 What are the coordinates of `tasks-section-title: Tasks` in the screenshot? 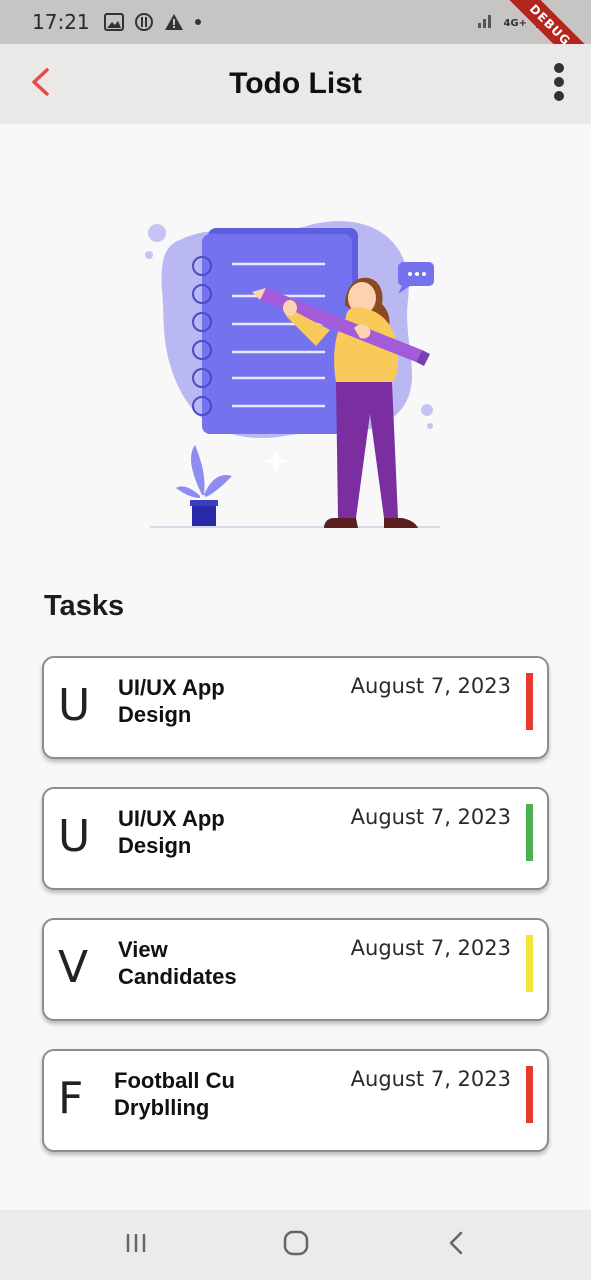 It's located at (84, 606).